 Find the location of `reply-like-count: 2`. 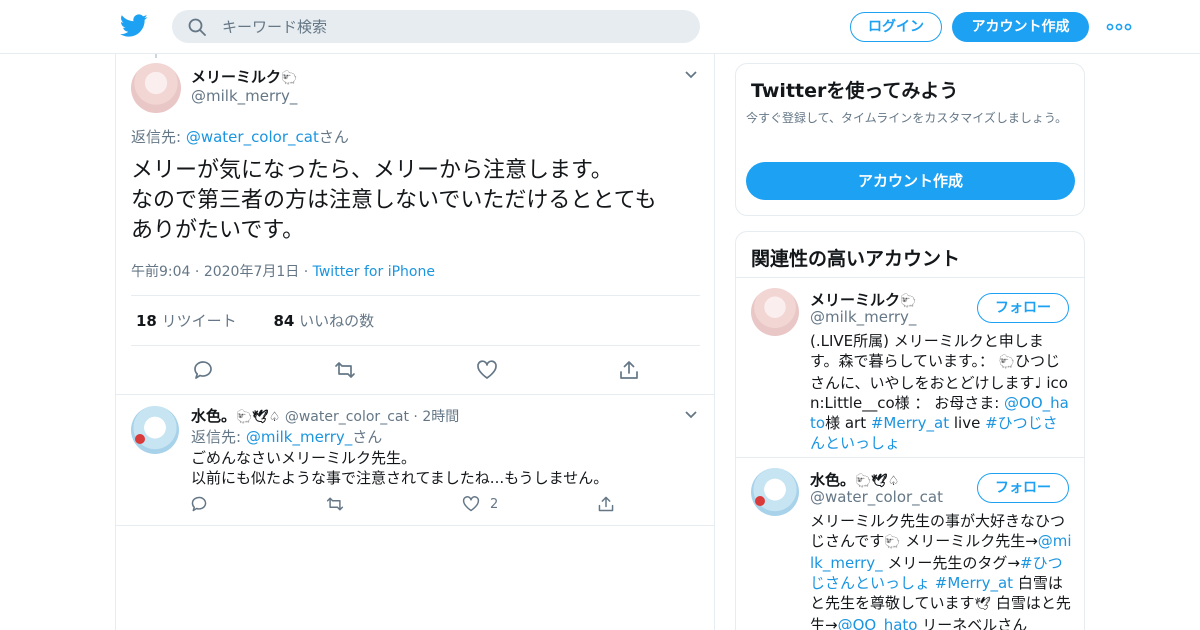

reply-like-count: 2 is located at coordinates (494, 504).